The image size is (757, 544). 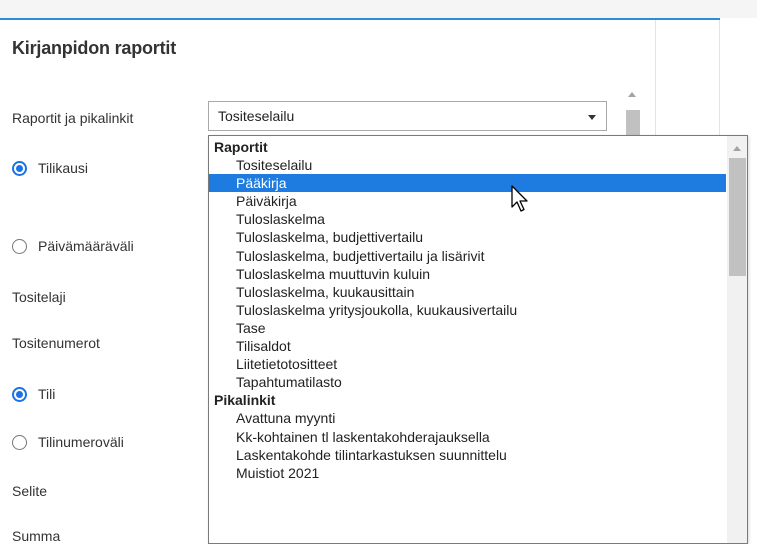 I want to click on radio-paivamaaravali-label: Päivämääräväli, so click(x=86, y=246).